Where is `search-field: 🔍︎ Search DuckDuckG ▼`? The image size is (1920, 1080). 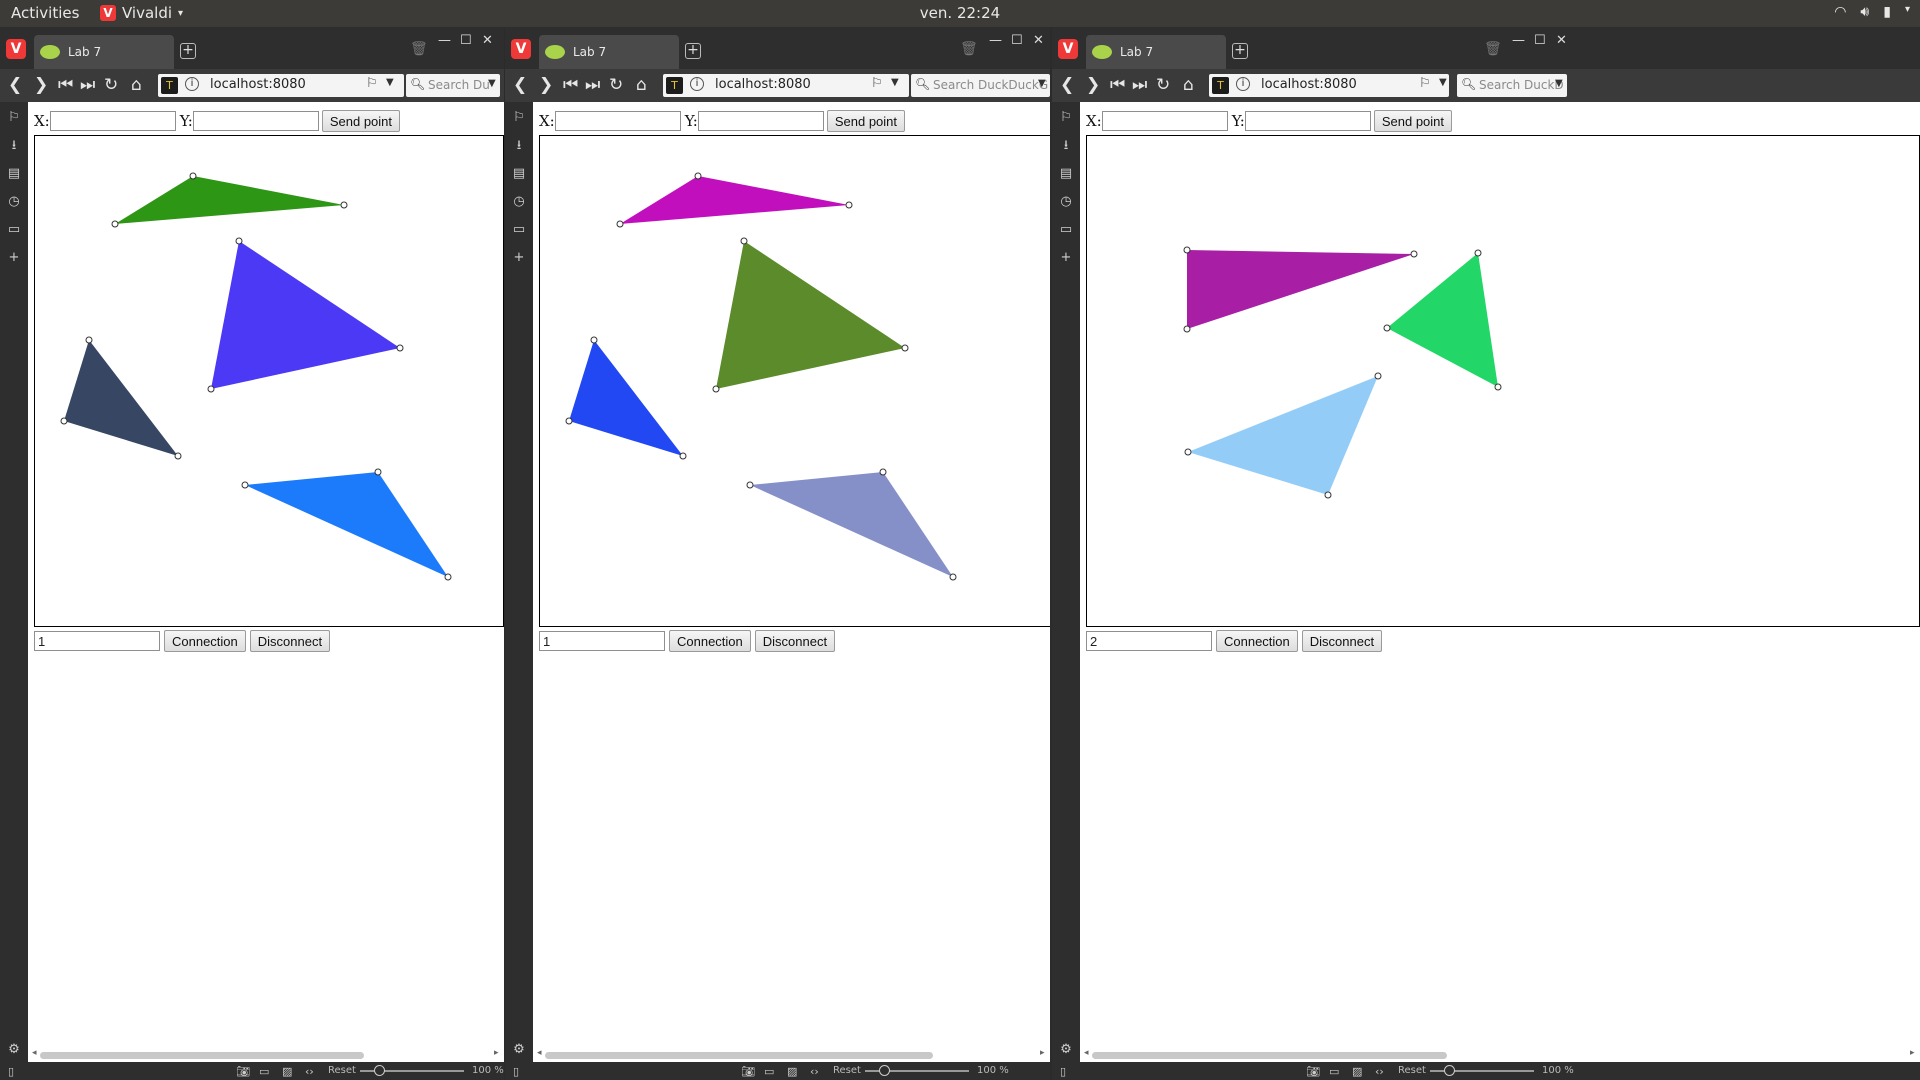
search-field: 🔍︎ Search DuckDuckG ▼ is located at coordinates (980, 85).